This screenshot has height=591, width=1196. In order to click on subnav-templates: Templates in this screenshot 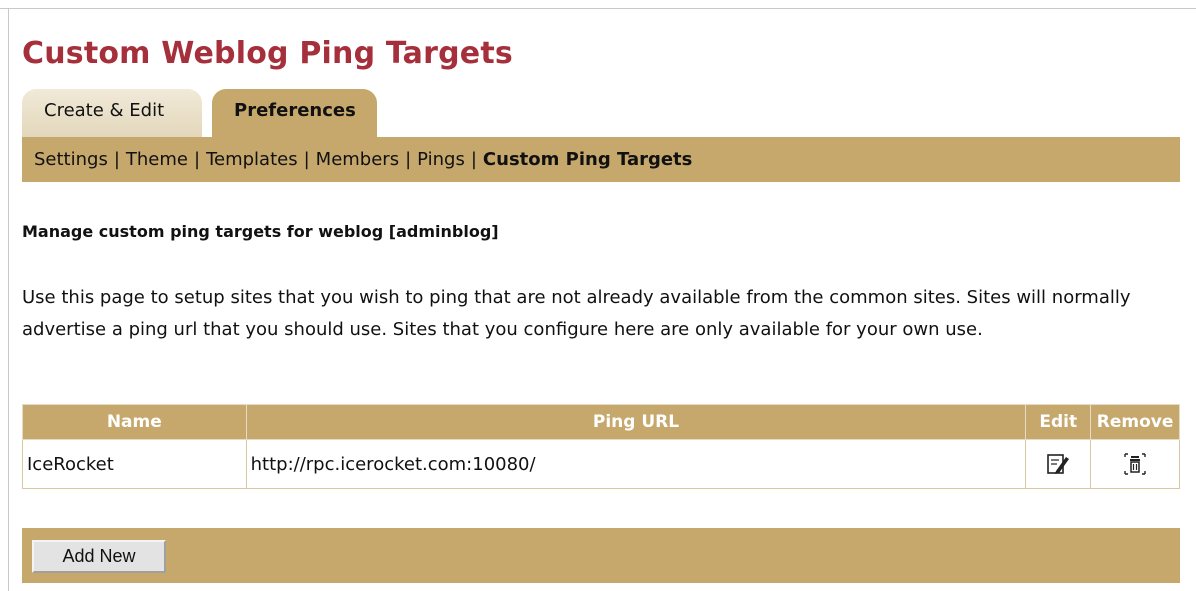, I will do `click(252, 159)`.